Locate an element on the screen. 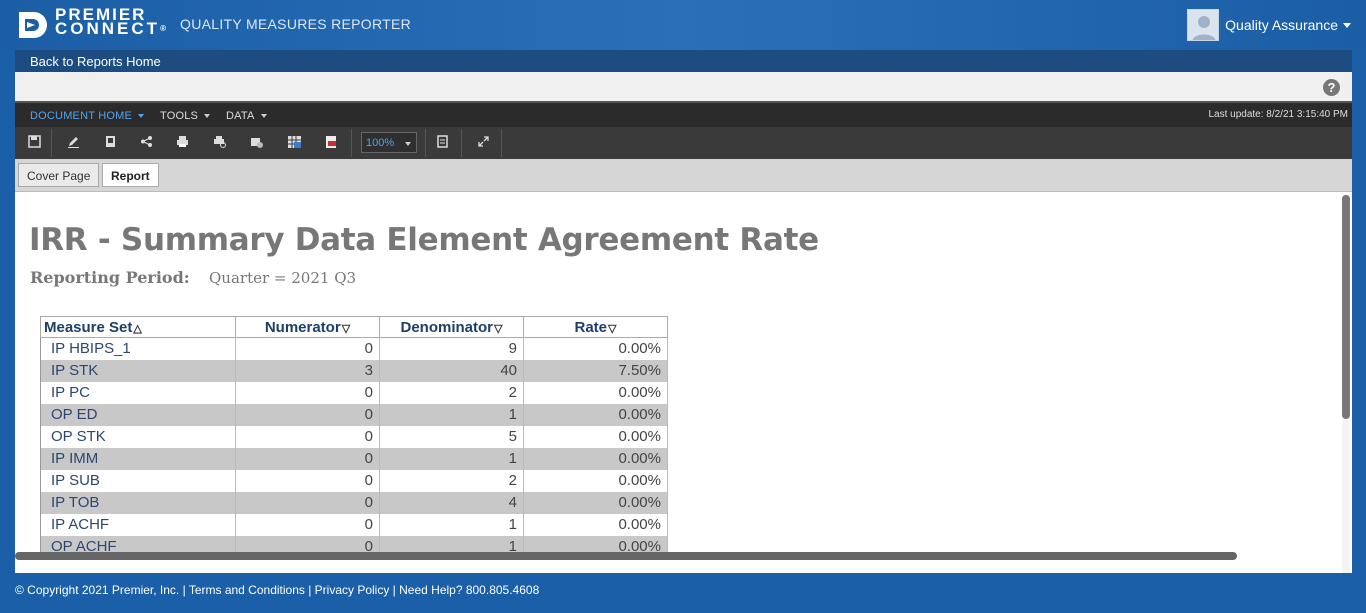 The height and width of the screenshot is (613, 1366). share-icon is located at coordinates (146, 142).